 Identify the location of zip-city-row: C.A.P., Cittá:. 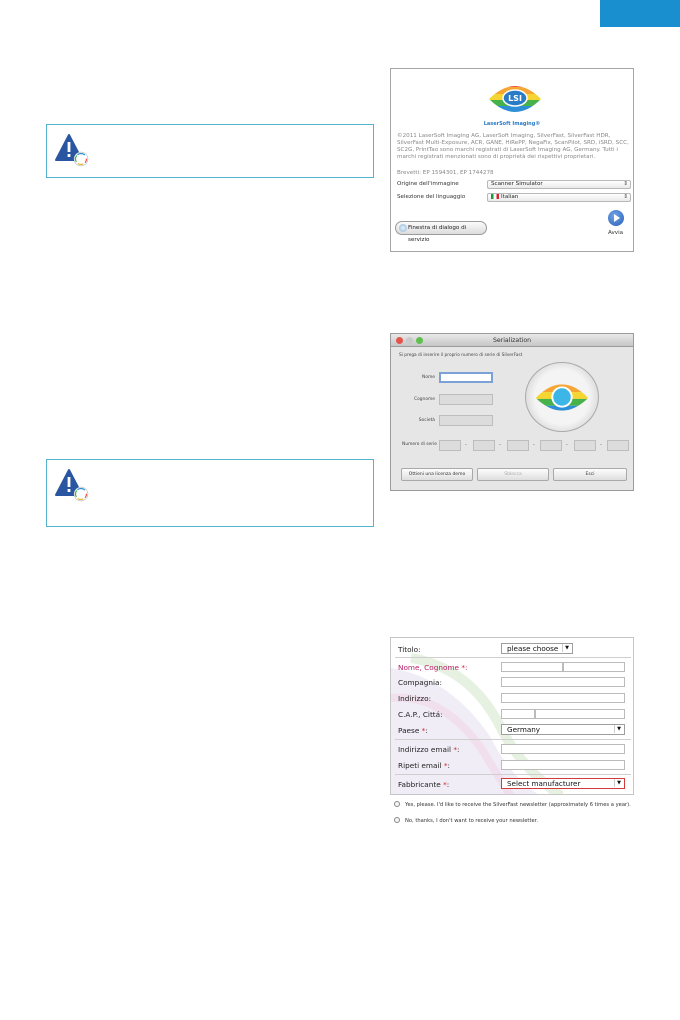
(513, 713).